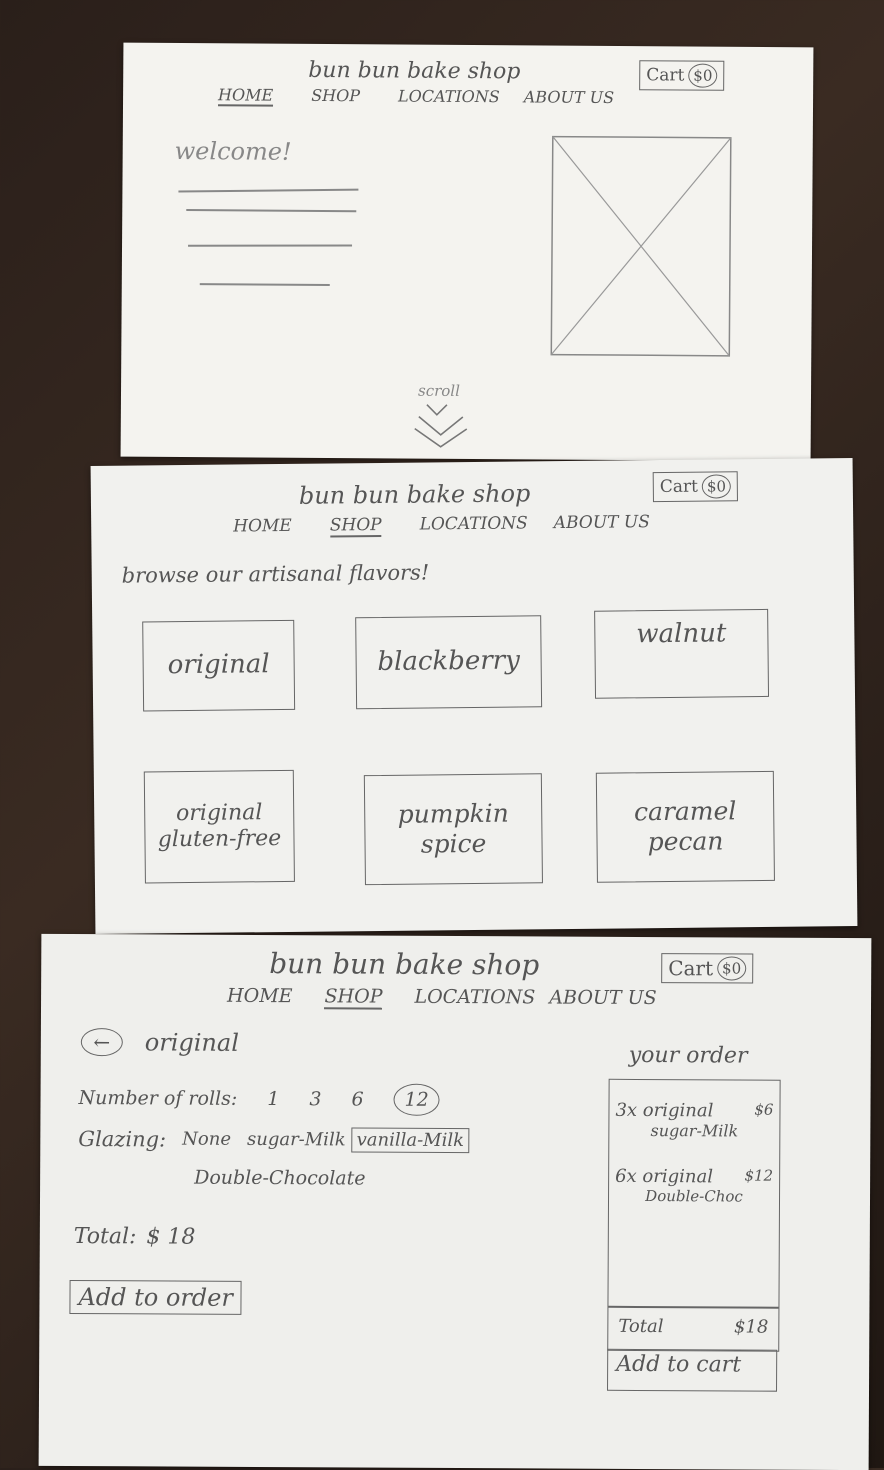 The width and height of the screenshot is (884, 1470). I want to click on total-row: Total: $ 18, so click(135, 1237).